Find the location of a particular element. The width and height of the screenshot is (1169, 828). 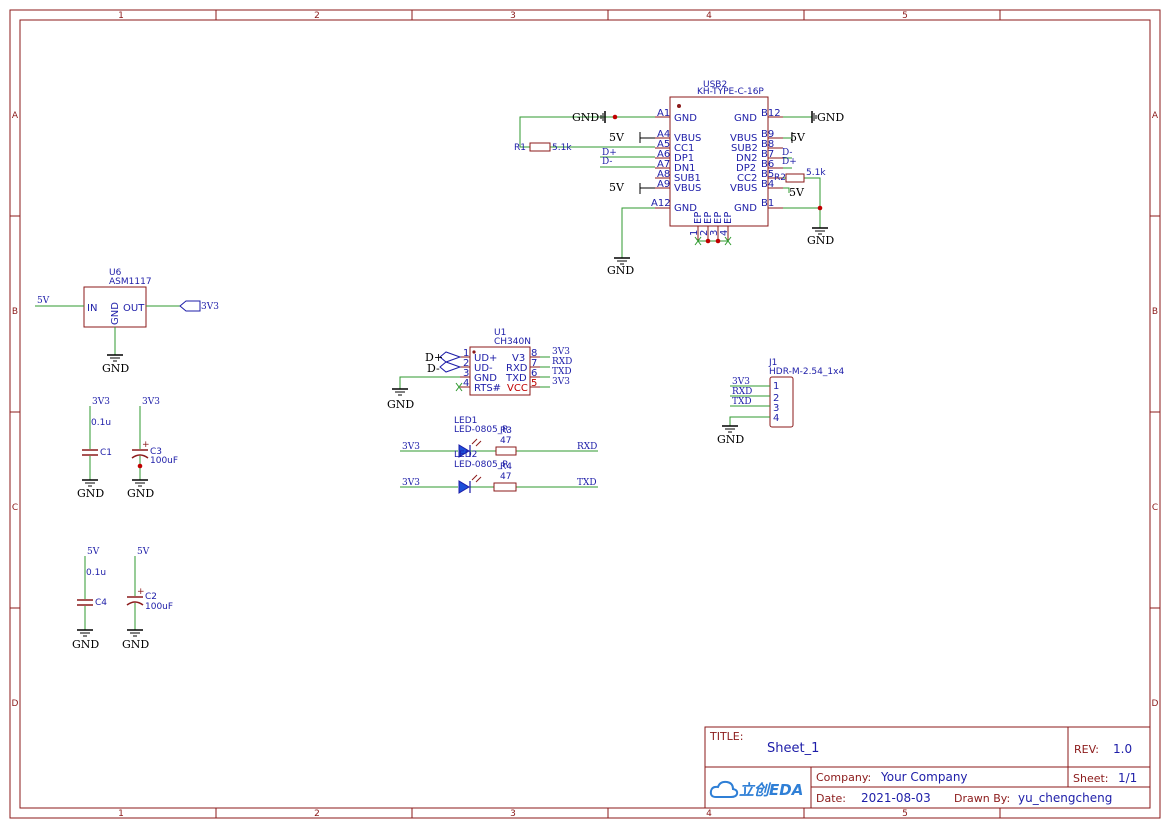

r3-body is located at coordinates (506, 451).